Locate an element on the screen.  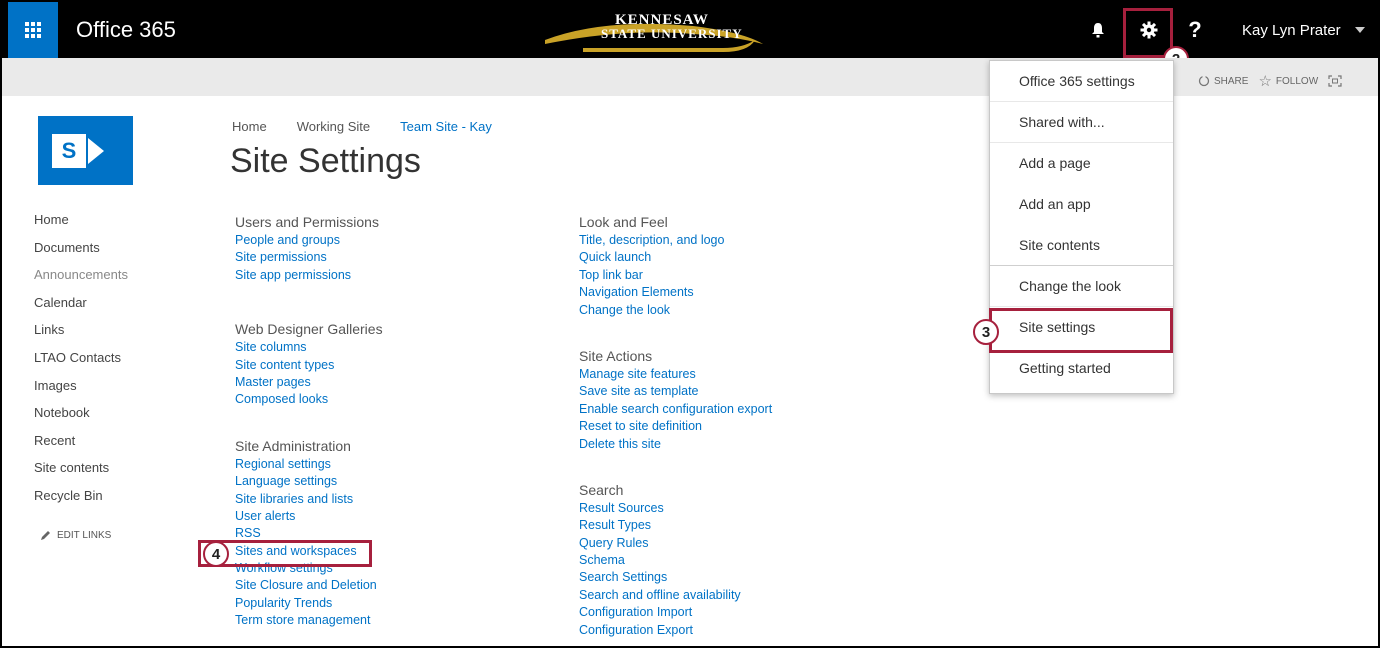
breadcrumb-current-site: Team Site - Kay is located at coordinates (446, 126).